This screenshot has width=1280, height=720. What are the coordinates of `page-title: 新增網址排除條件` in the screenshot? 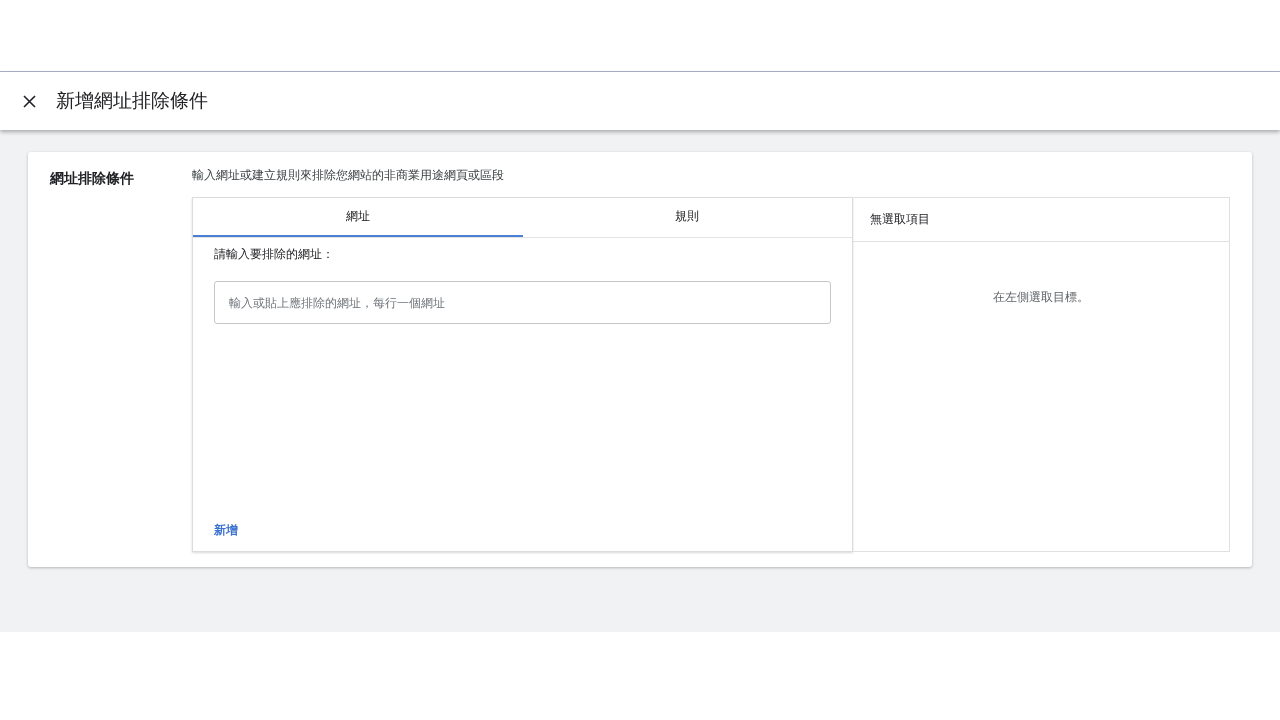 It's located at (132, 100).